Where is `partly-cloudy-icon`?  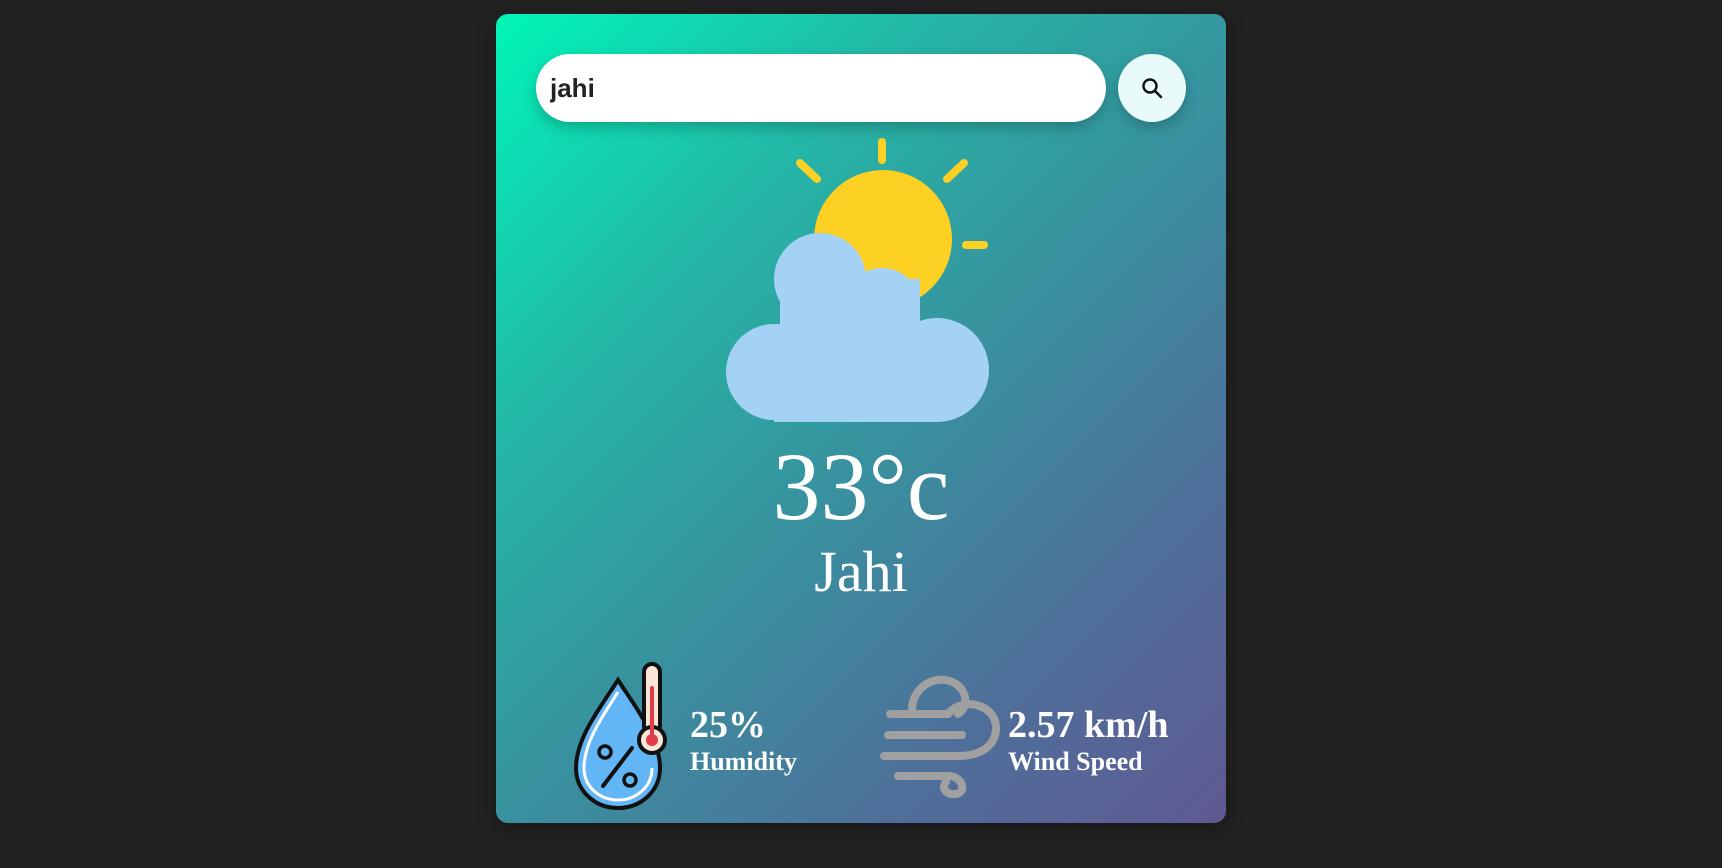
partly-cloudy-icon is located at coordinates (857, 280).